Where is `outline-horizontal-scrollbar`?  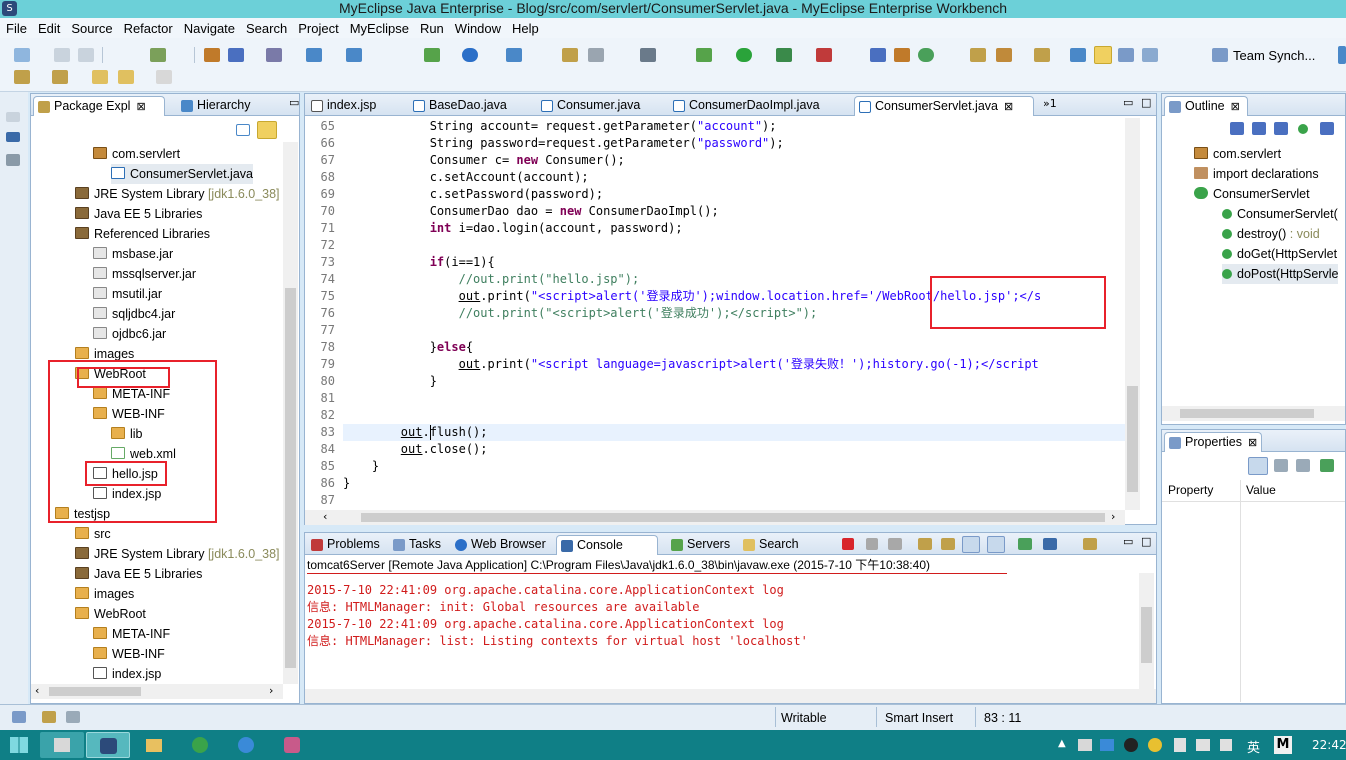 outline-horizontal-scrollbar is located at coordinates (1253, 413).